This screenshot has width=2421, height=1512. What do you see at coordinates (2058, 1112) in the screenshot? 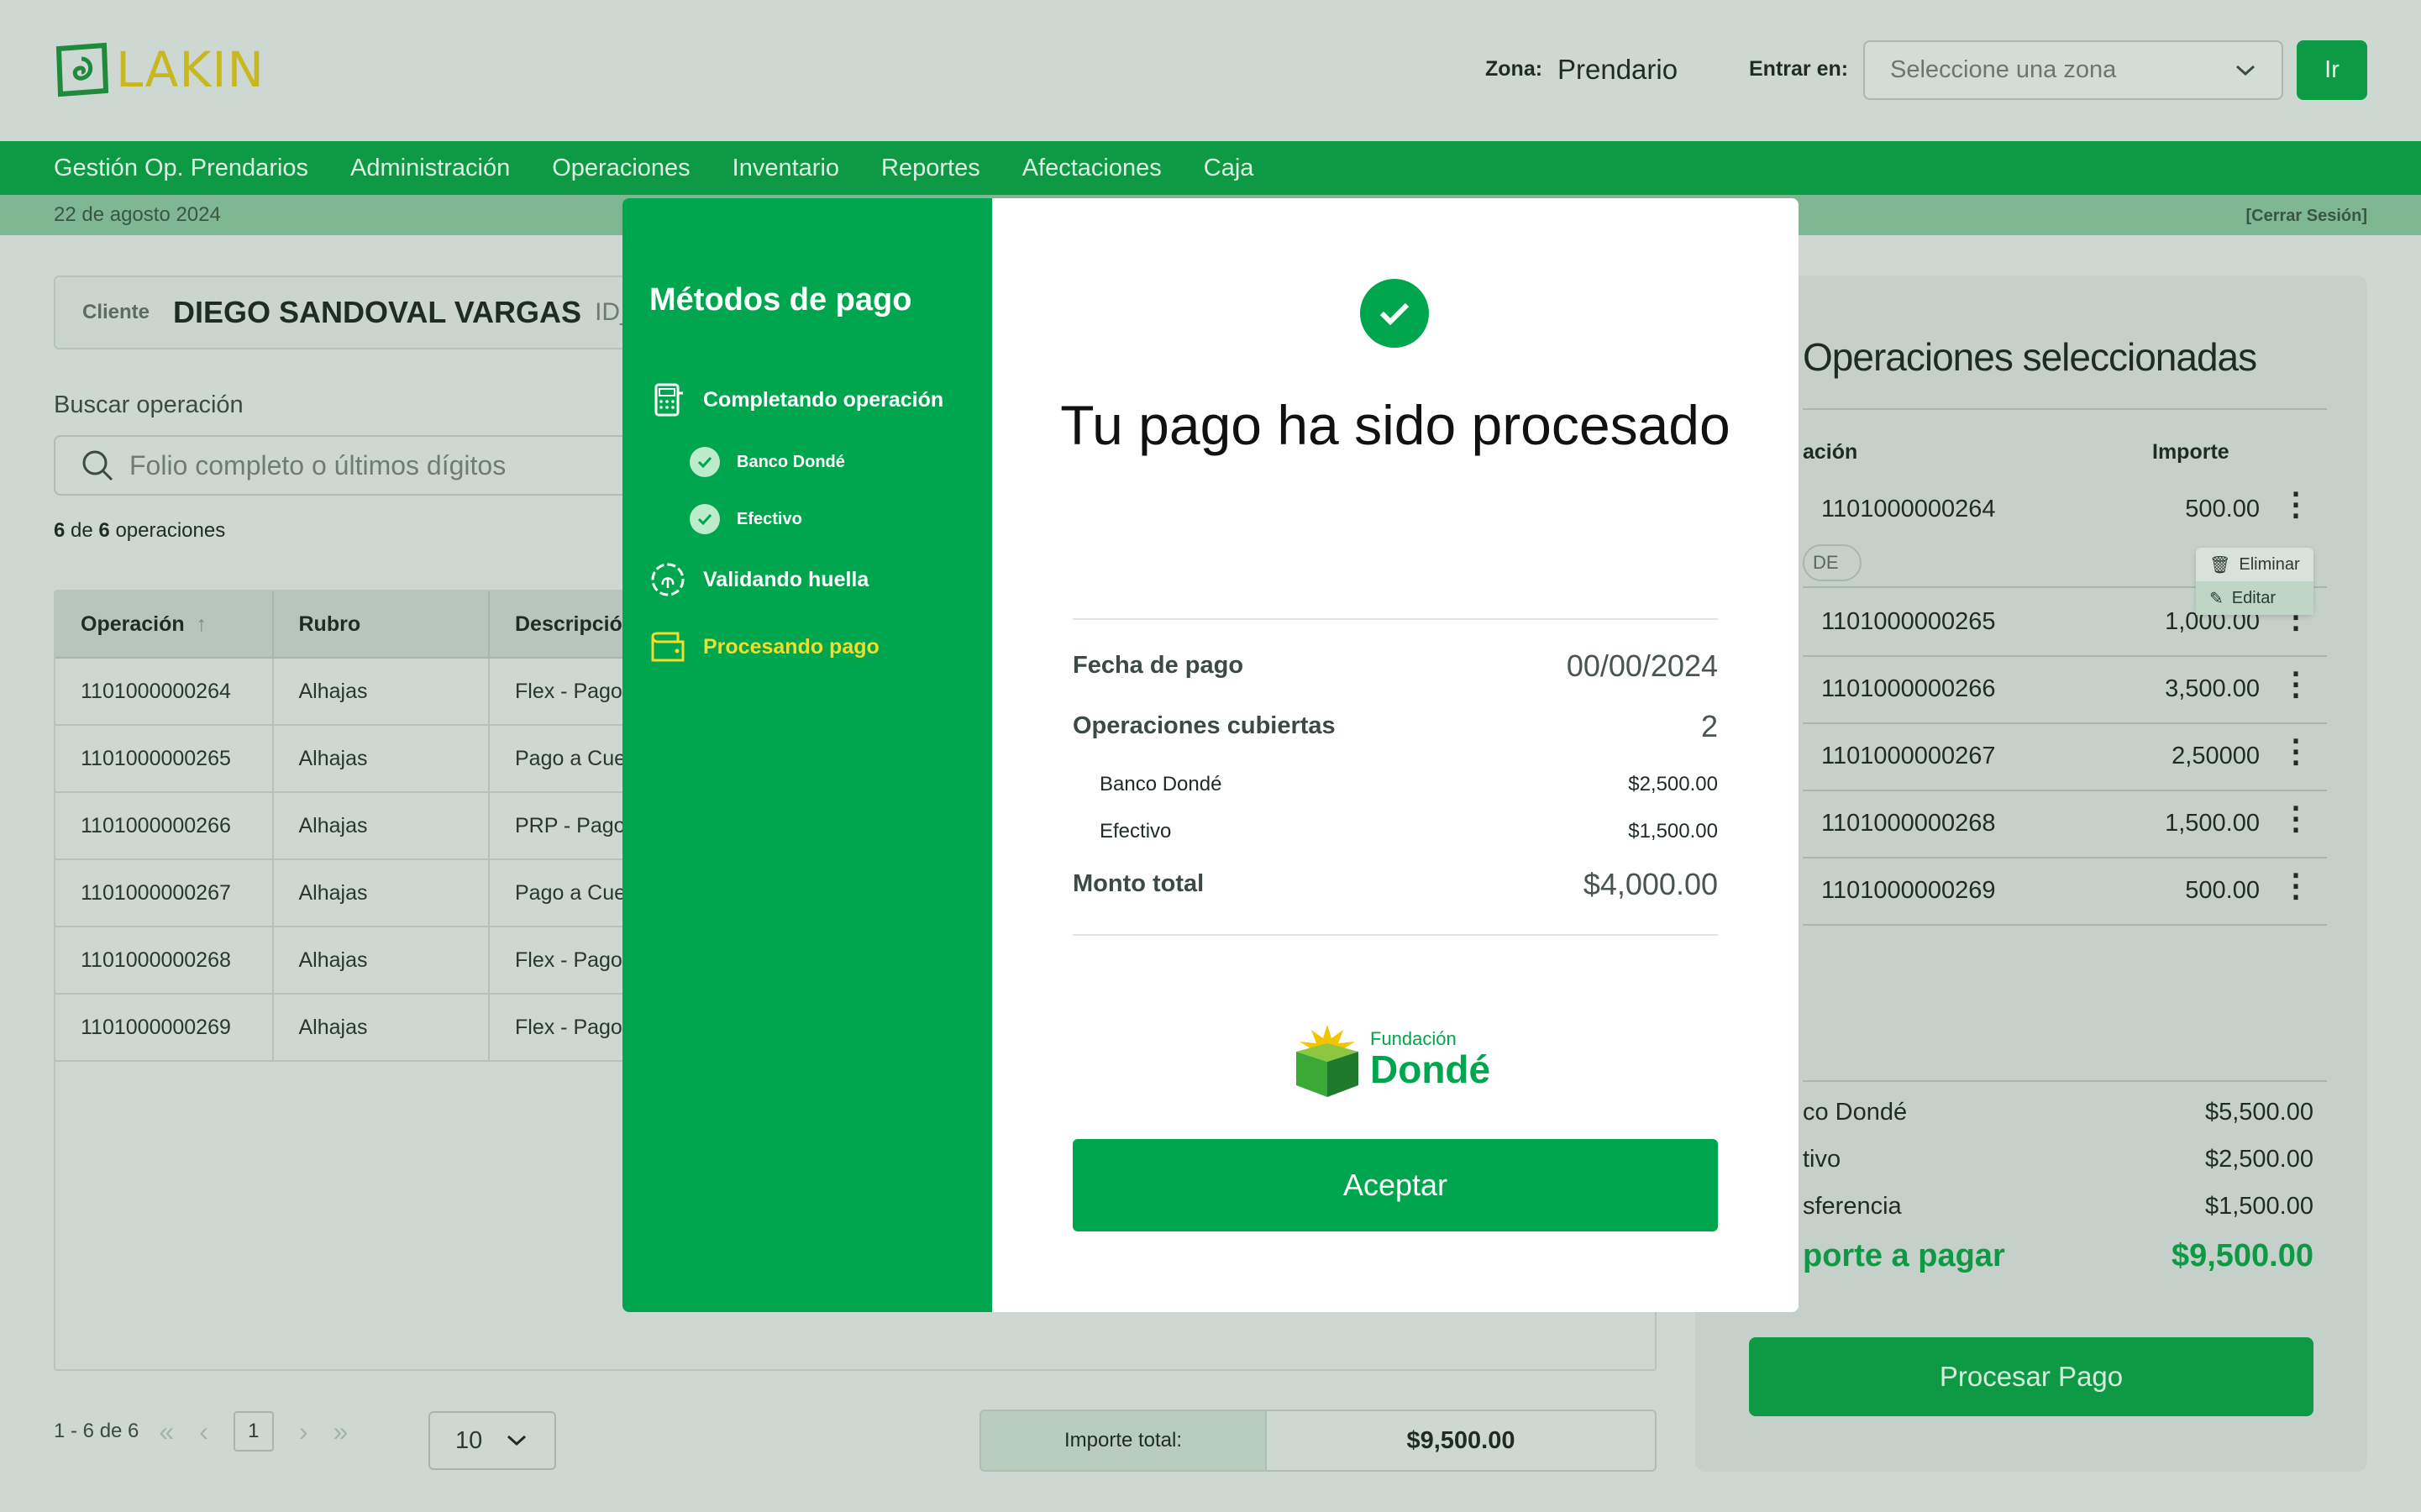
I see `summary-line: co Dondé $5,500.00` at bounding box center [2058, 1112].